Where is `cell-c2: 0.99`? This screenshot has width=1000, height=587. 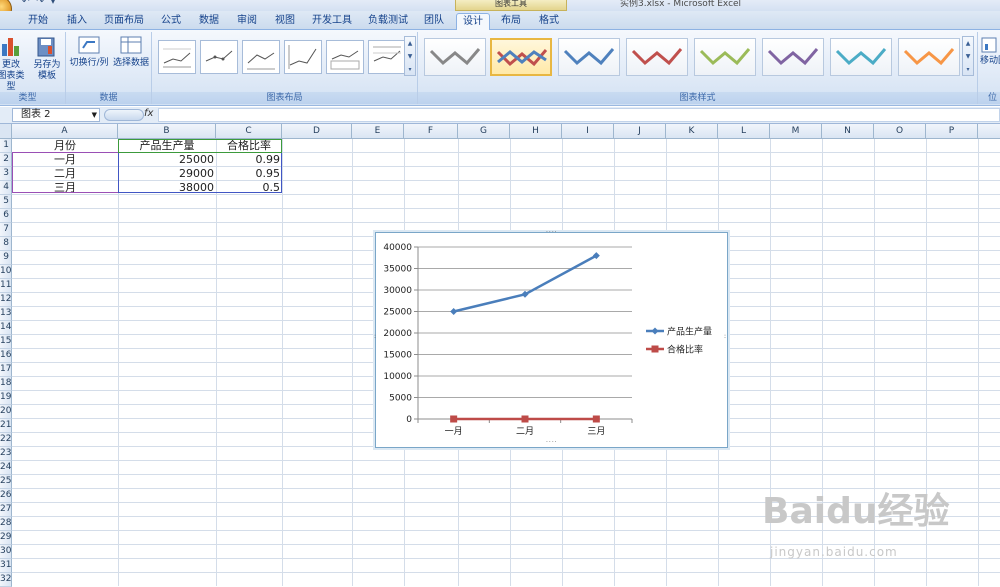 cell-c2: 0.99 is located at coordinates (249, 160).